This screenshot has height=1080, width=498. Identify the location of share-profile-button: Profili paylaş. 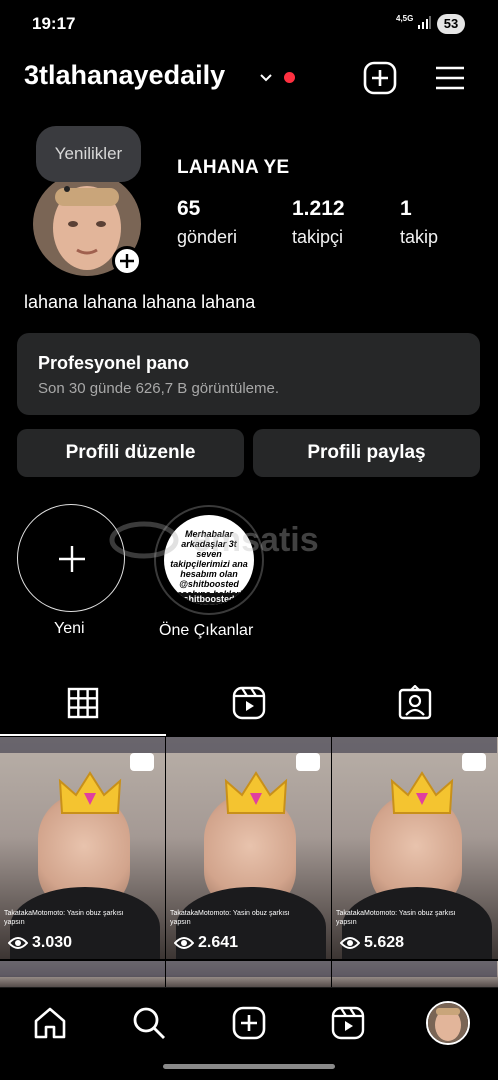
(366, 453).